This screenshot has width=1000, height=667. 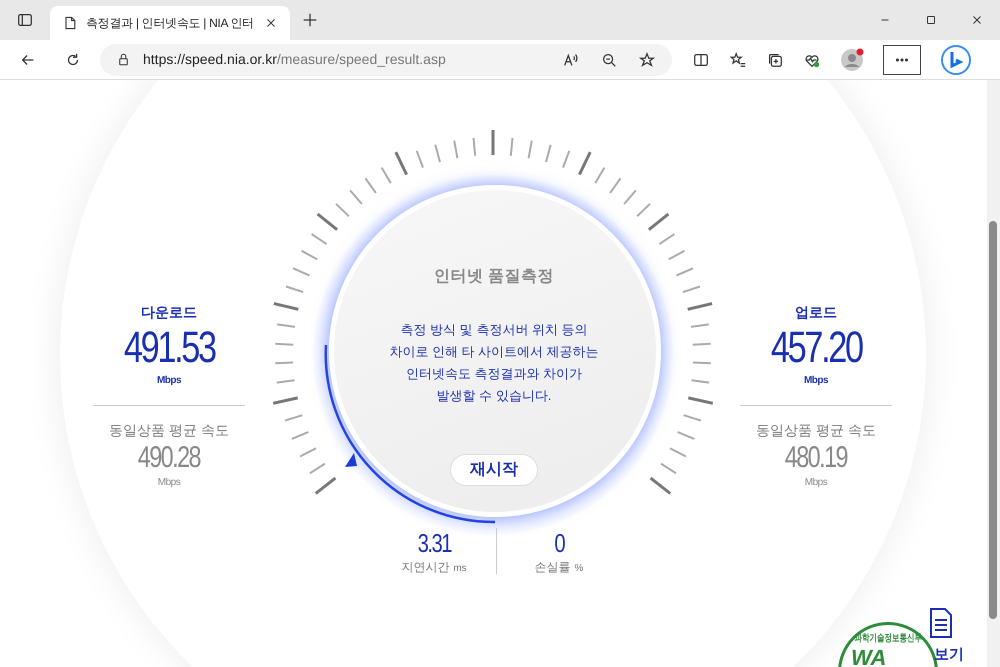 What do you see at coordinates (434, 543) in the screenshot?
I see `stat-value: 3.31` at bounding box center [434, 543].